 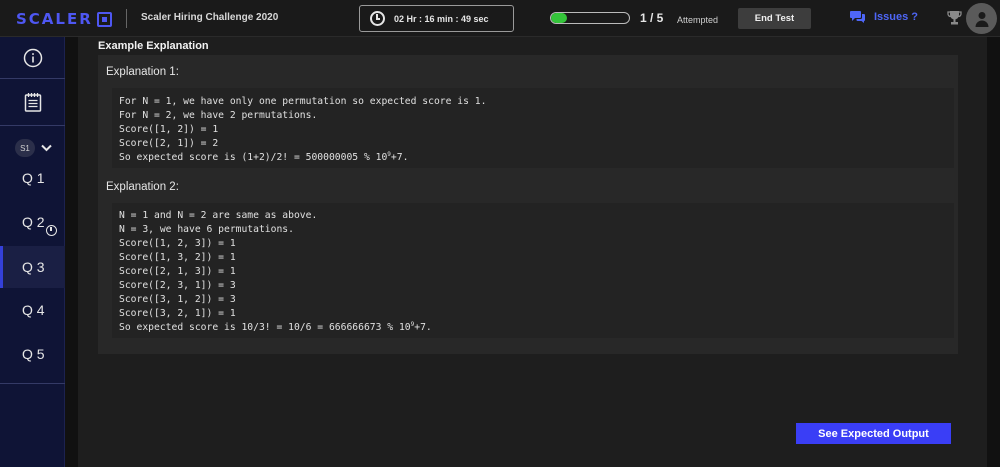 I want to click on question-sidebar: S1 Q 1 Q 2 Q 3 Q 4 Q 5, so click(x=32, y=252).